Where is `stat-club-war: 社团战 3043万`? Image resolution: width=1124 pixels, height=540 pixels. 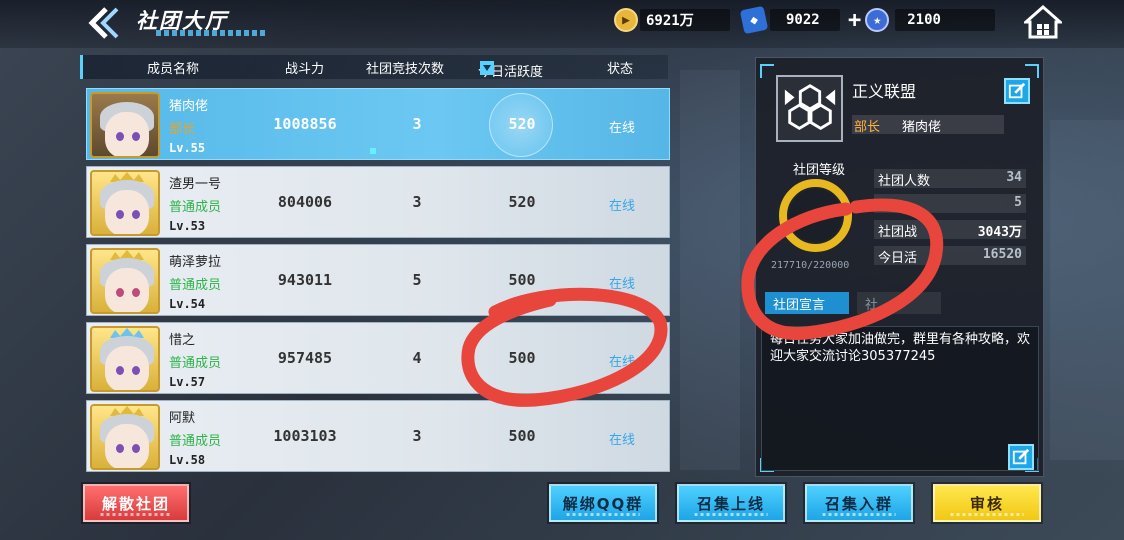
stat-club-war: 社团战 3043万 is located at coordinates (950, 230).